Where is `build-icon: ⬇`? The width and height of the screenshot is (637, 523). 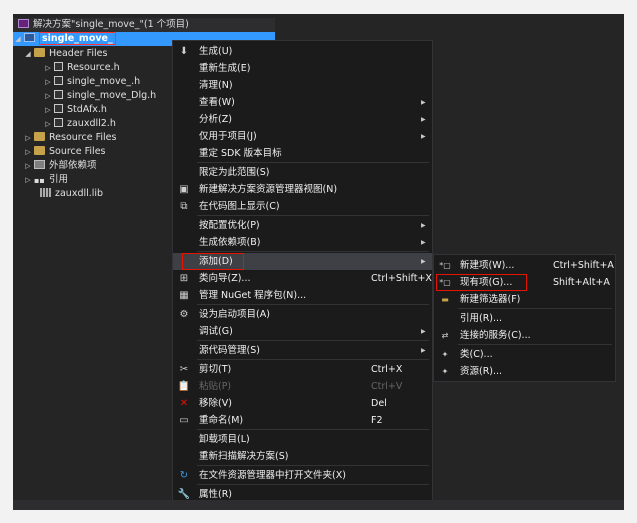
build-icon: ⬇ is located at coordinates (184, 51).